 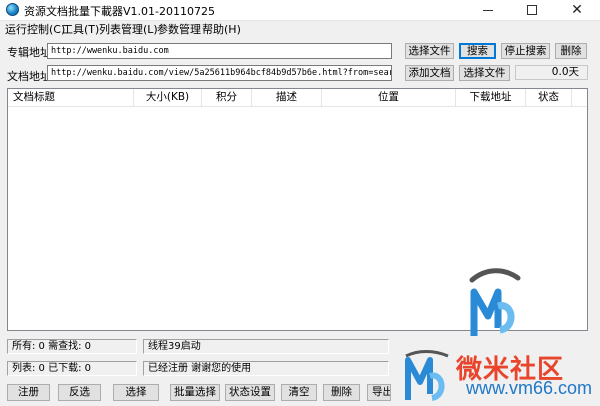 I want to click on maximize-button, so click(x=532, y=10).